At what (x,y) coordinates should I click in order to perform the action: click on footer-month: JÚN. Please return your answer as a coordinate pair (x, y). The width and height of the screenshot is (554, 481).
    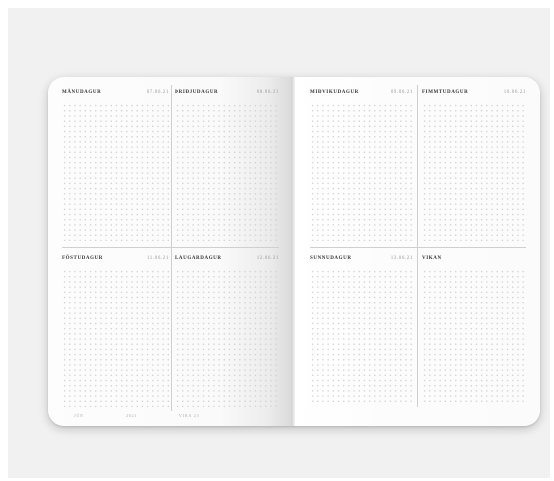
    Looking at the image, I should click on (79, 415).